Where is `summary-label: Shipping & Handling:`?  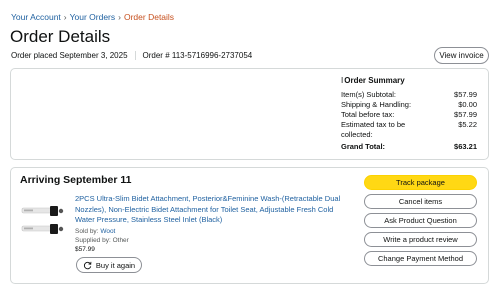
summary-label: Shipping & Handling: is located at coordinates (376, 104).